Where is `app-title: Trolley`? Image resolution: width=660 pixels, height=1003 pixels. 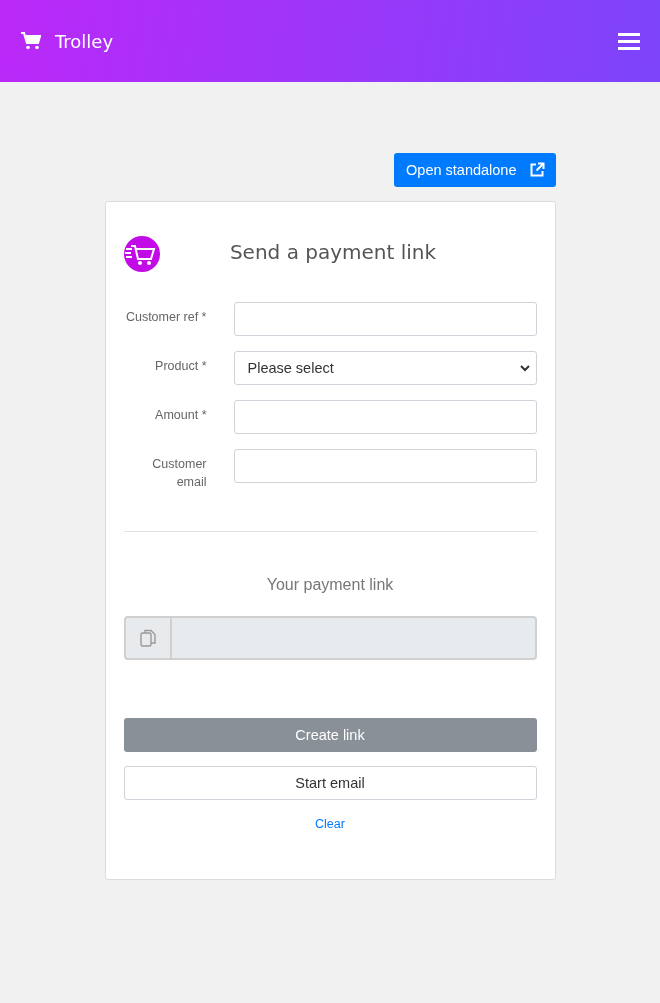
app-title: Trolley is located at coordinates (84, 41).